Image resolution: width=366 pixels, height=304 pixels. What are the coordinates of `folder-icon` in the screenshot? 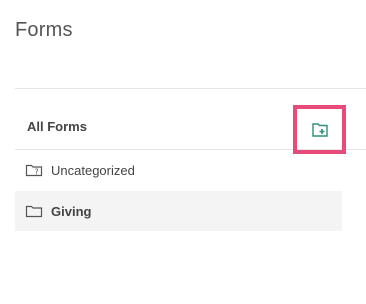 It's located at (34, 211).